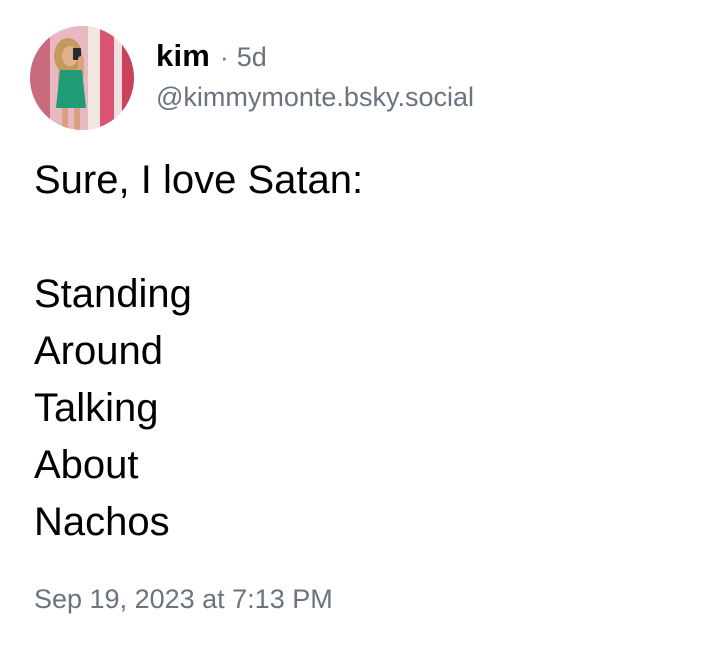  What do you see at coordinates (315, 56) in the screenshot?
I see `author-line: kim · 5d` at bounding box center [315, 56].